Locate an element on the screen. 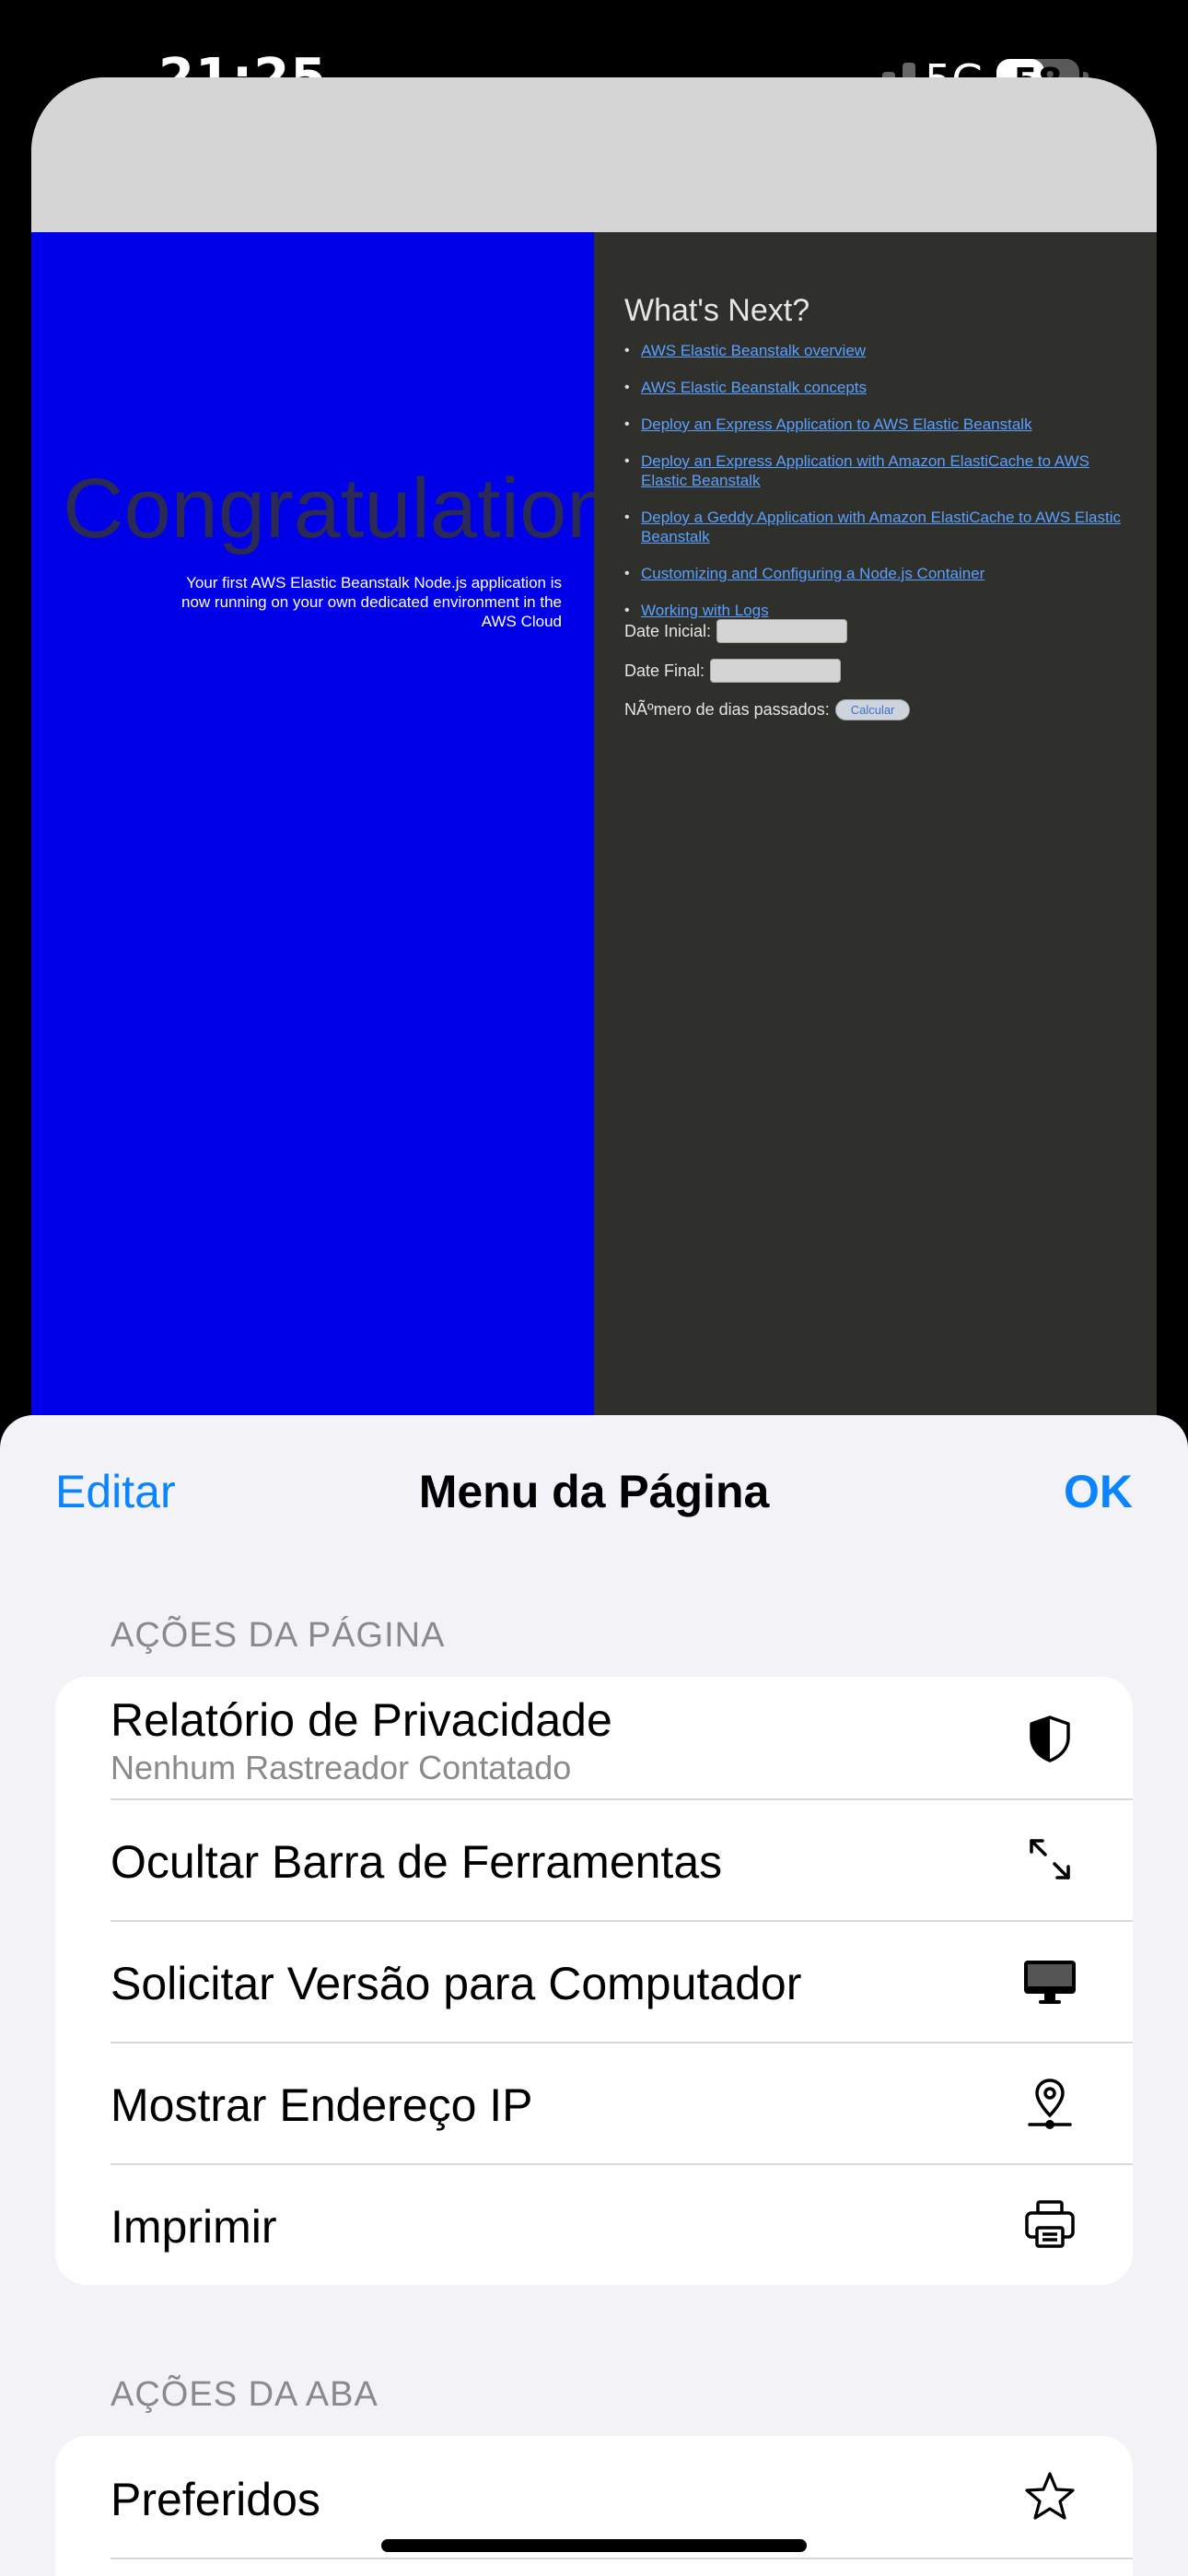 The height and width of the screenshot is (2576, 1188). link-working-with-logs: Working with Logs is located at coordinates (705, 610).